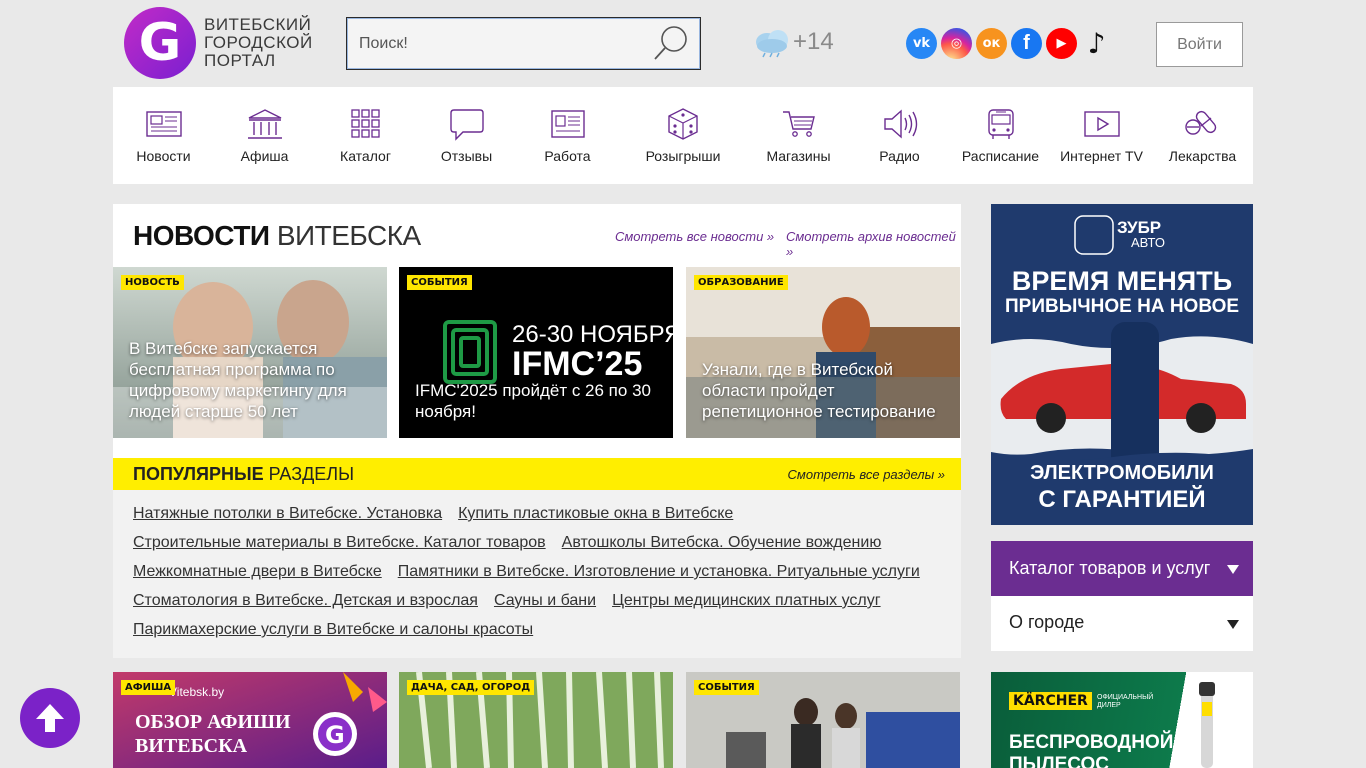 The height and width of the screenshot is (768, 1366). Describe the element at coordinates (1000, 135) in the screenshot. I see `nav-item-schedule: Расписание` at that location.